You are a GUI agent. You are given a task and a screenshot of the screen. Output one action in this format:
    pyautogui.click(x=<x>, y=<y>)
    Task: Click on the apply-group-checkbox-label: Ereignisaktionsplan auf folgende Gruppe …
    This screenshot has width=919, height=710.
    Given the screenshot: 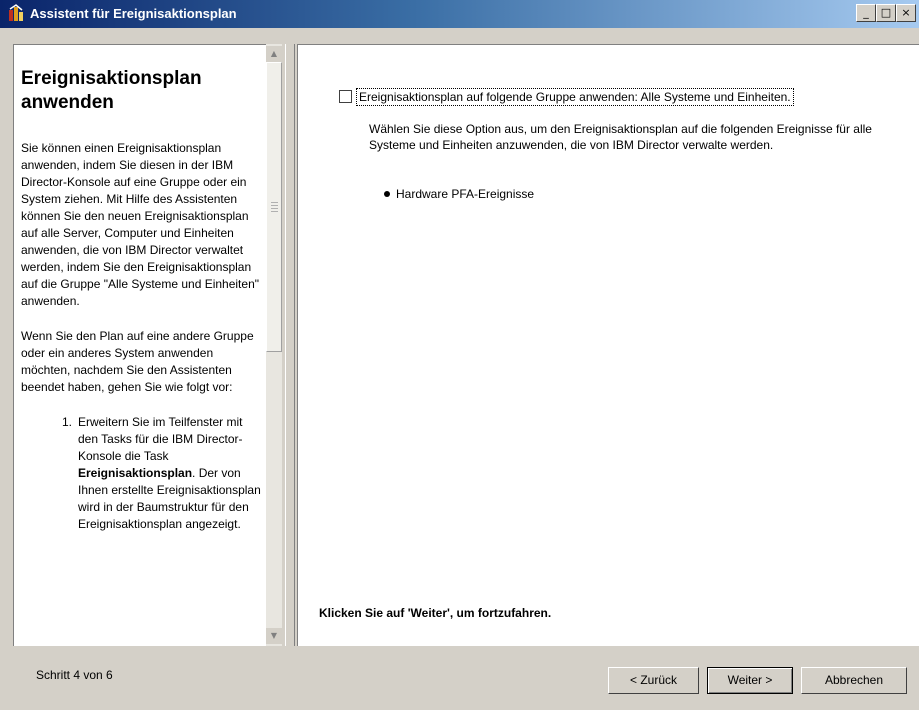 What is the action you would take?
    pyautogui.click(x=575, y=97)
    